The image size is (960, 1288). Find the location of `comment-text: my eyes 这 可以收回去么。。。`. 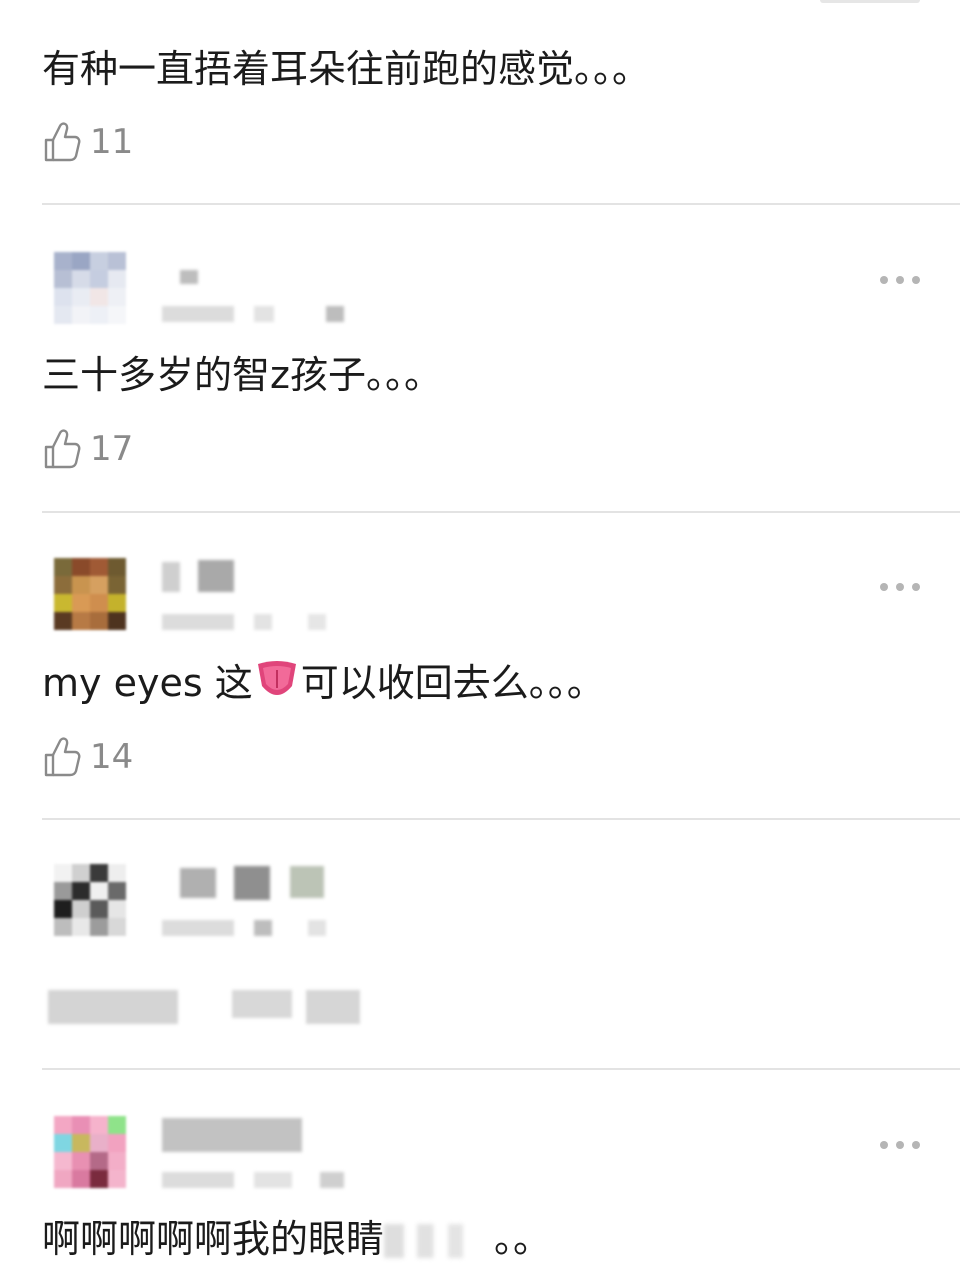

comment-text: my eyes 这 可以收回去么。。。 is located at coordinates (323, 686).